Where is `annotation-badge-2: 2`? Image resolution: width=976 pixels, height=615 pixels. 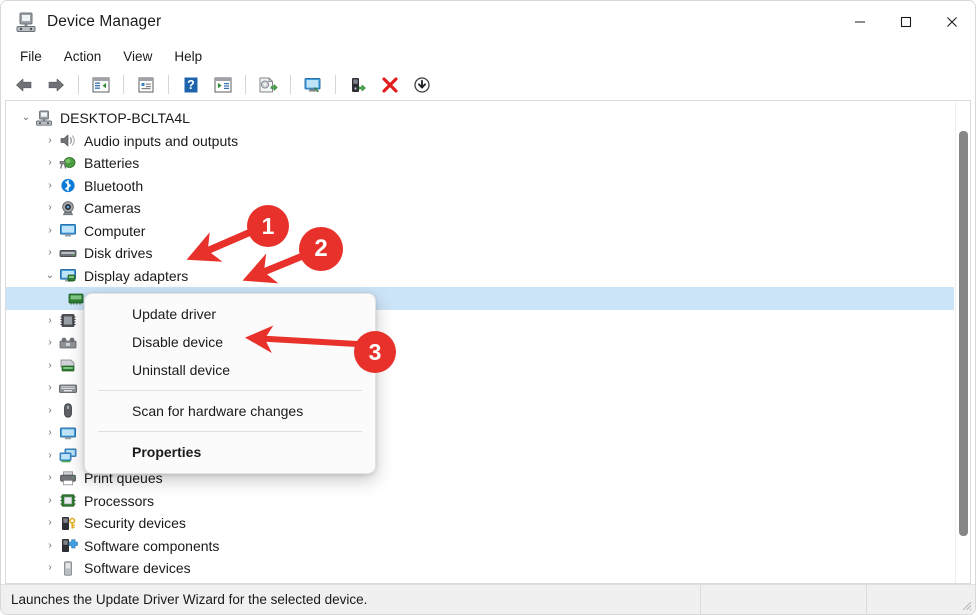
annotation-badge-2: 2 is located at coordinates (321, 249).